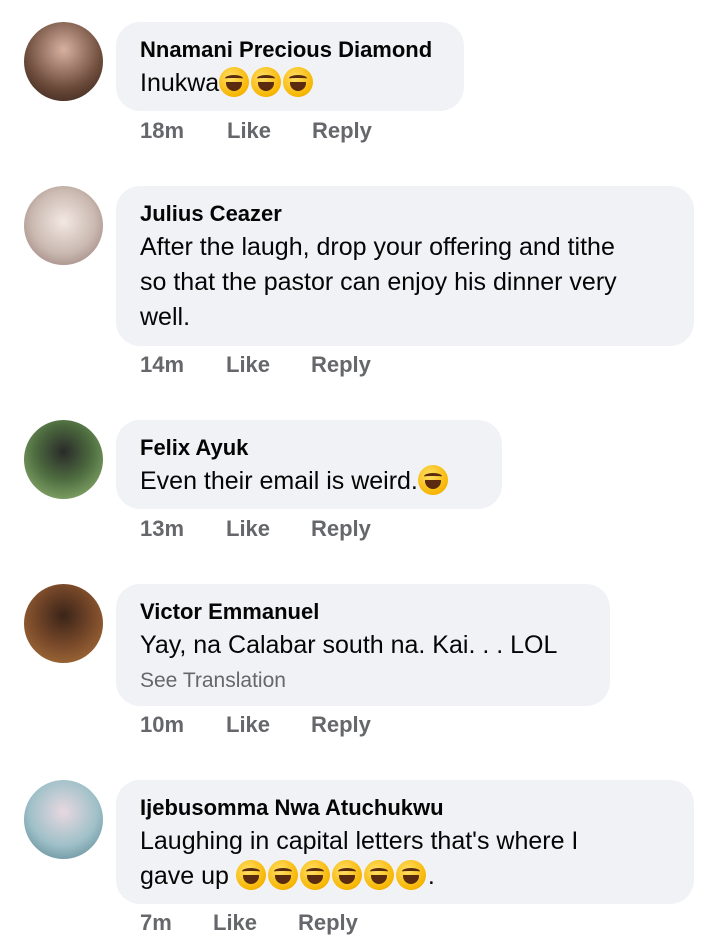  I want to click on comment-time: 18m, so click(162, 130).